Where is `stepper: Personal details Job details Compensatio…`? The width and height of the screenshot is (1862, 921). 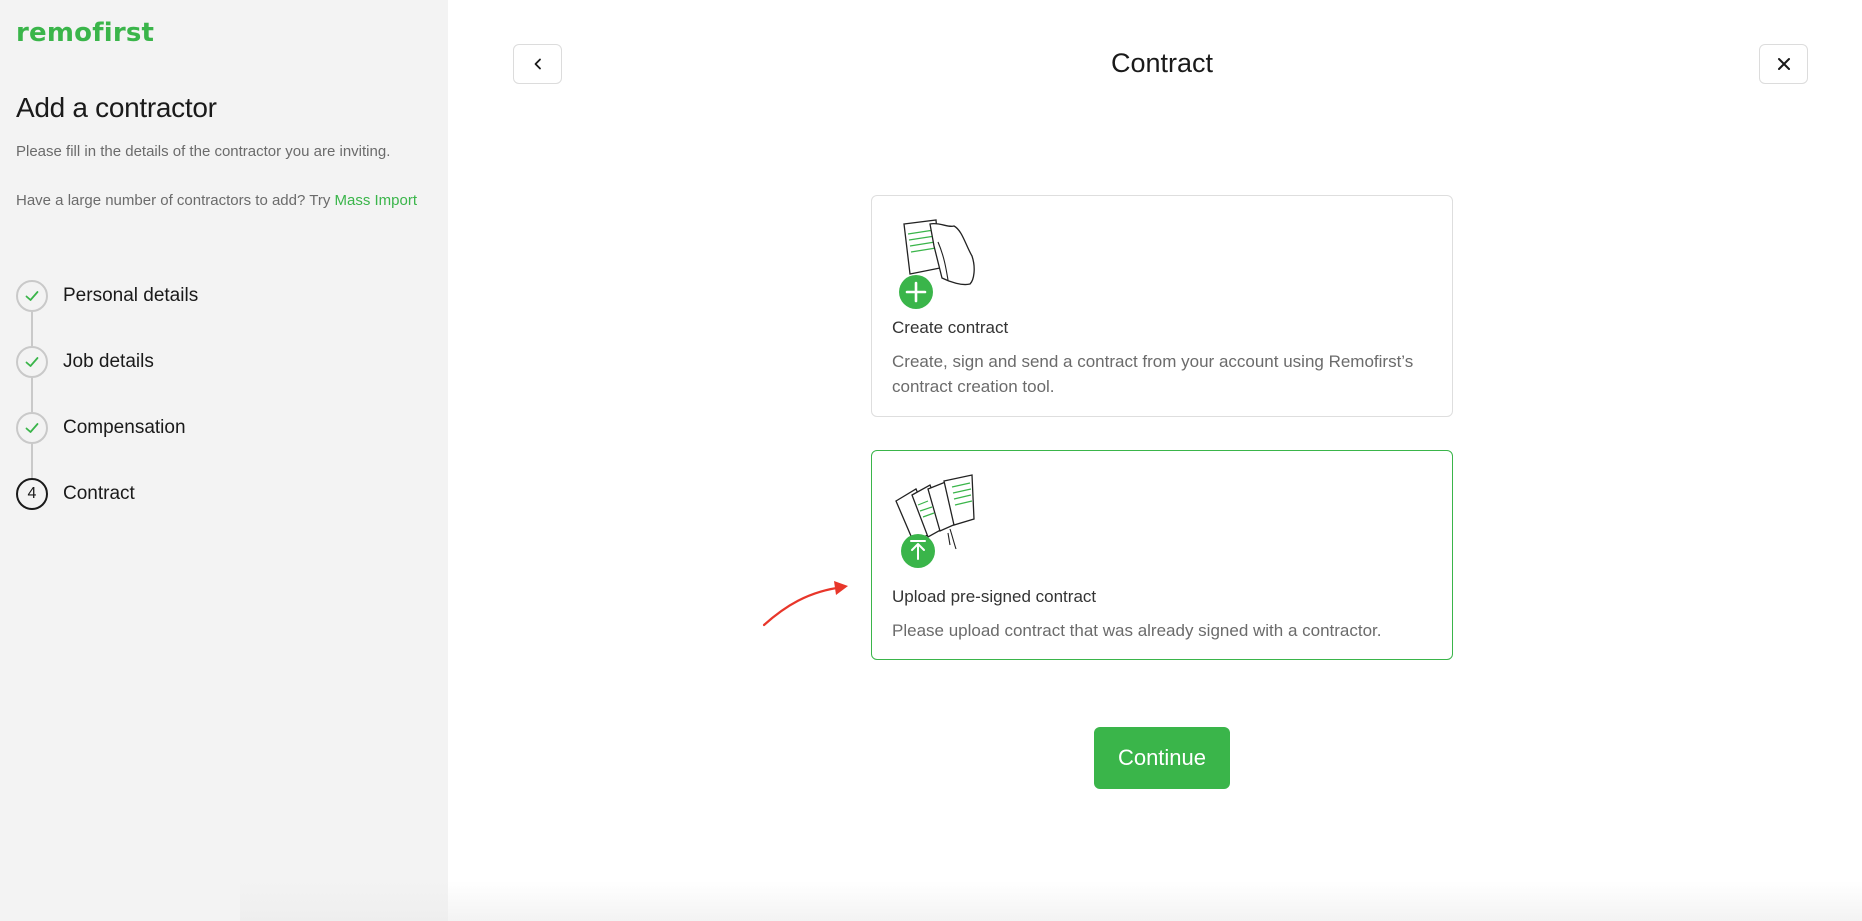
stepper: Personal details Job details Compensatio… is located at coordinates (107, 412).